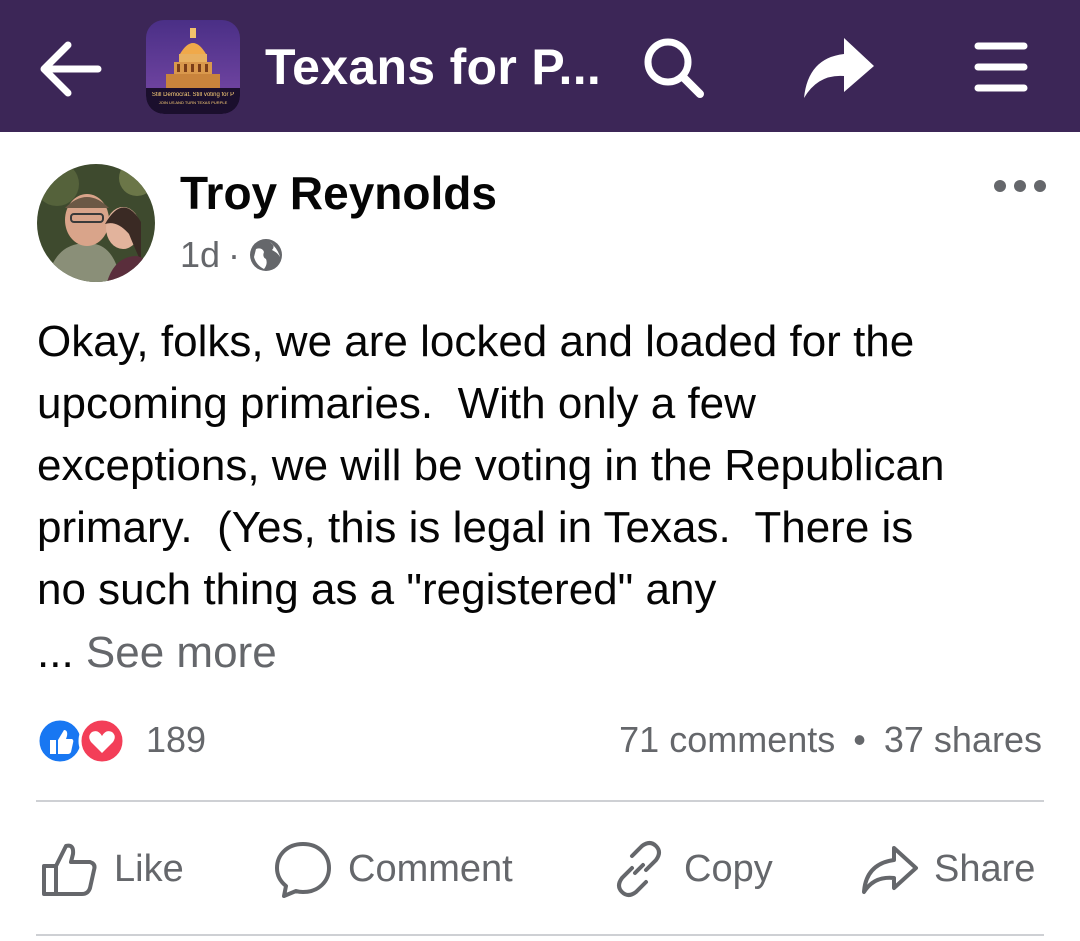 This screenshot has height=941, width=1080. Describe the element at coordinates (176, 740) in the screenshot. I see `reactions-count: 189` at that location.